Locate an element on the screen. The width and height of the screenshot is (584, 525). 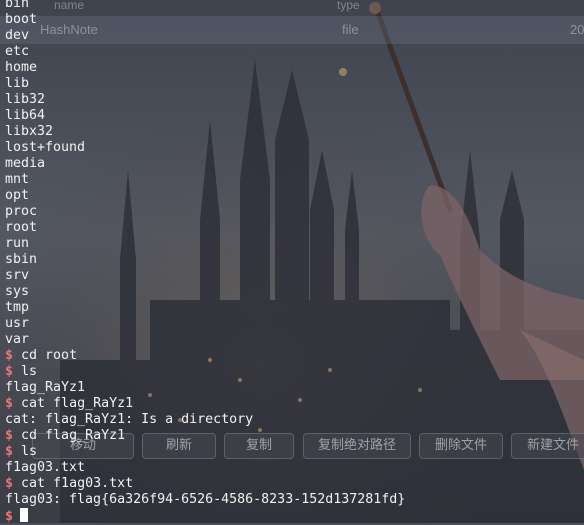
output-text: dev is located at coordinates (17, 35).